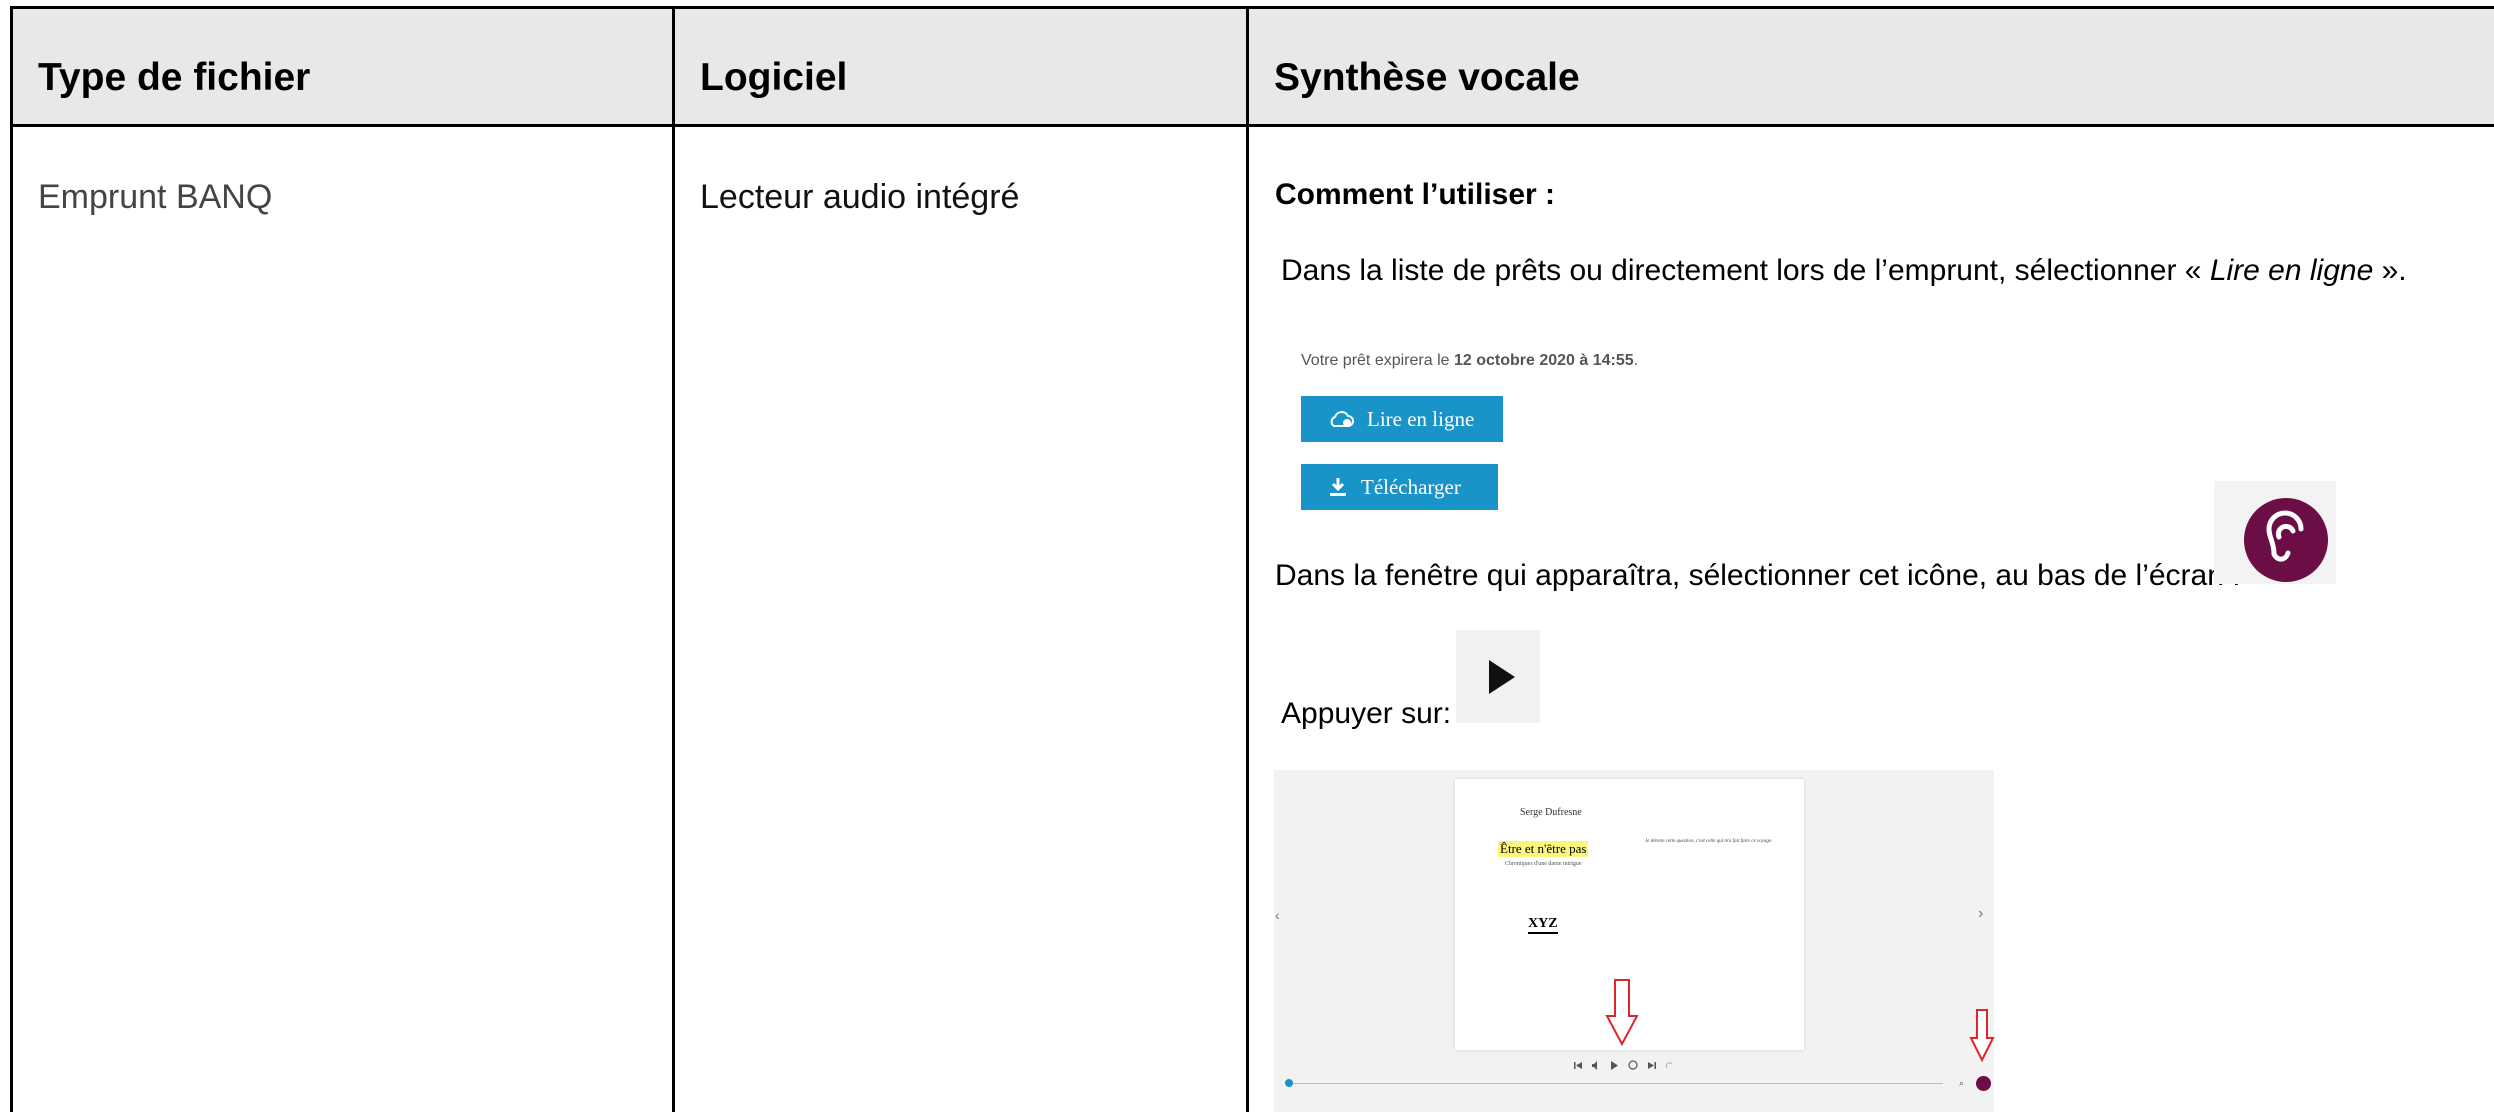  Describe the element at coordinates (1980, 914) in the screenshot. I see `reader-next-arrow: ›` at that location.